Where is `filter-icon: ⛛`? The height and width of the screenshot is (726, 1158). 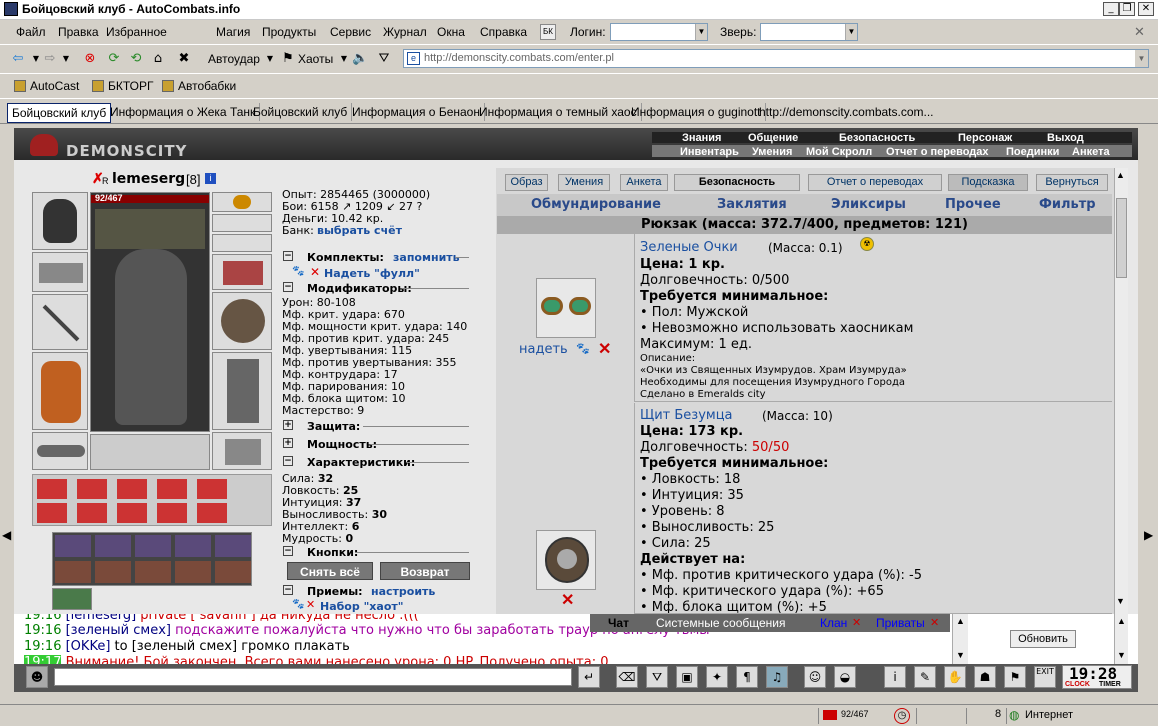 filter-icon: ⛛ is located at coordinates (384, 59).